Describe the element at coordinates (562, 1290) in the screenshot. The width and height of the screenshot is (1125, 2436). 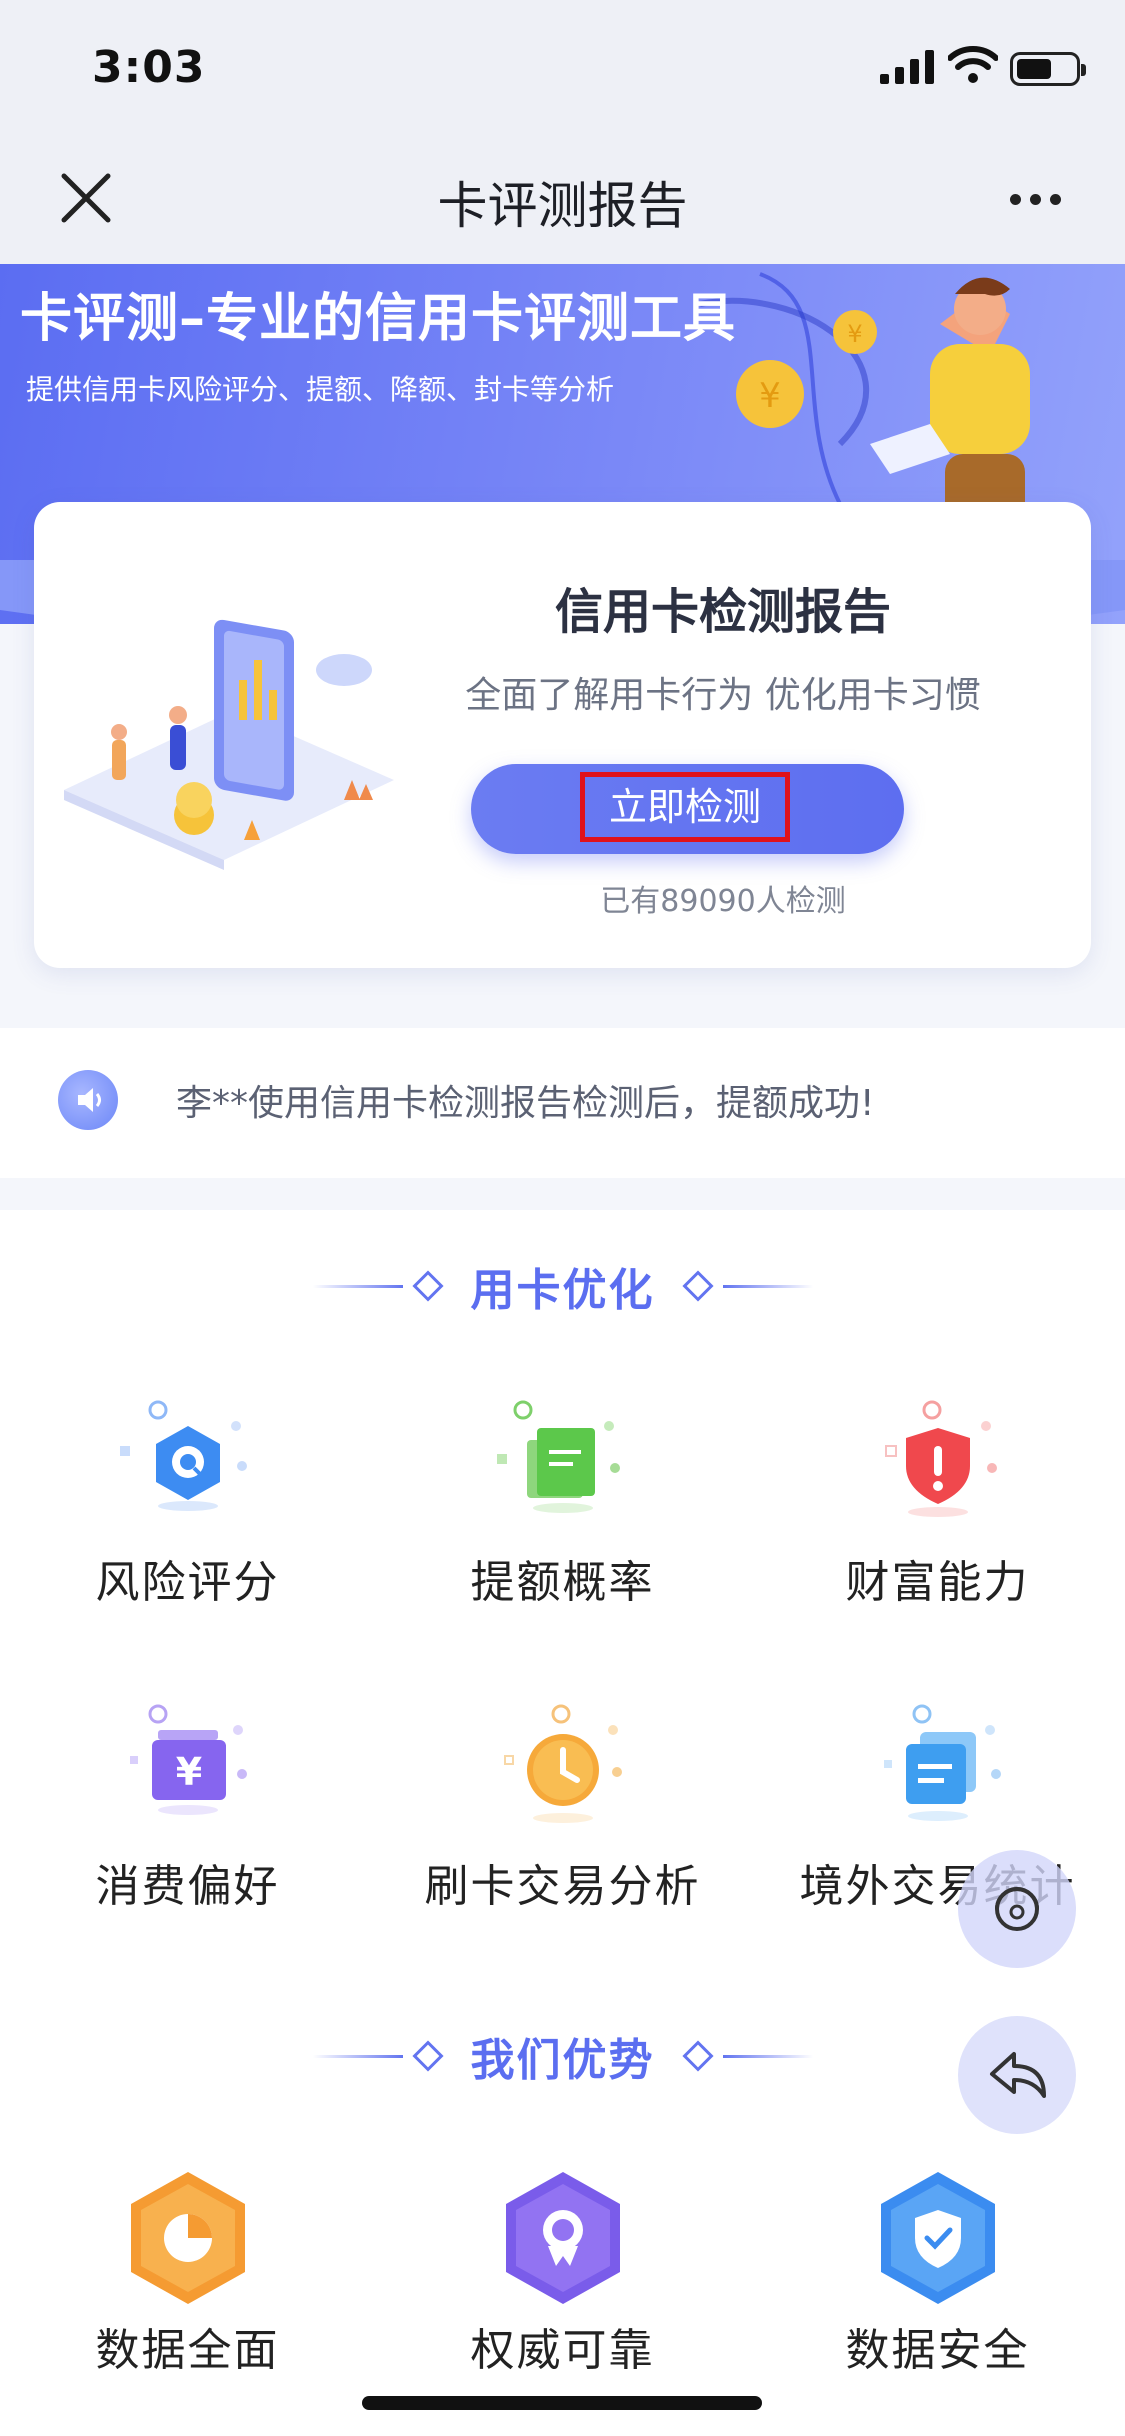
I see `section-title-optimize: 用卡优化` at that location.